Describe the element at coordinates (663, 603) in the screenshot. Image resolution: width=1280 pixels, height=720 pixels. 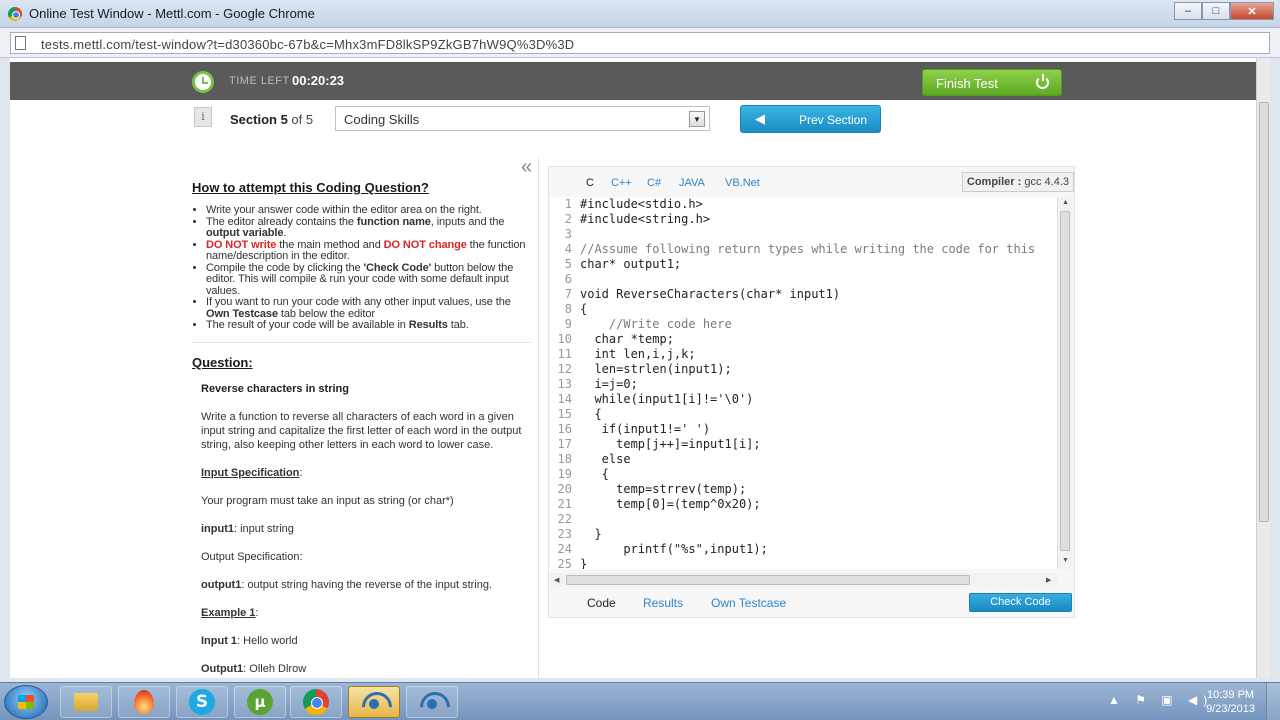
I see `tab-results: Results` at that location.